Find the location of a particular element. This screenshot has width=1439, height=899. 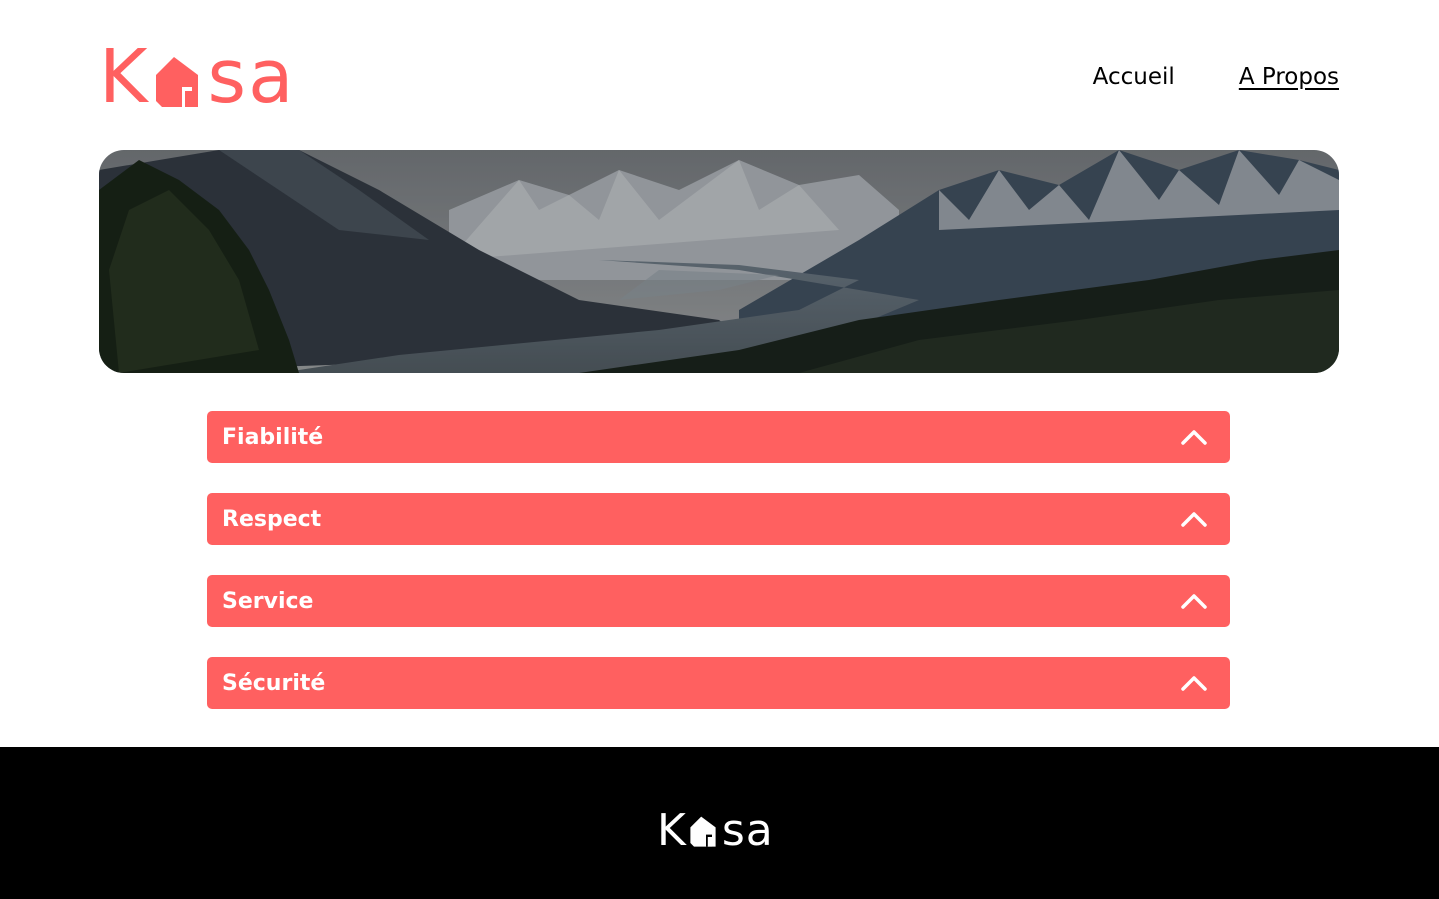

site-header: K sa Accueil A Propos is located at coordinates (719, 77).